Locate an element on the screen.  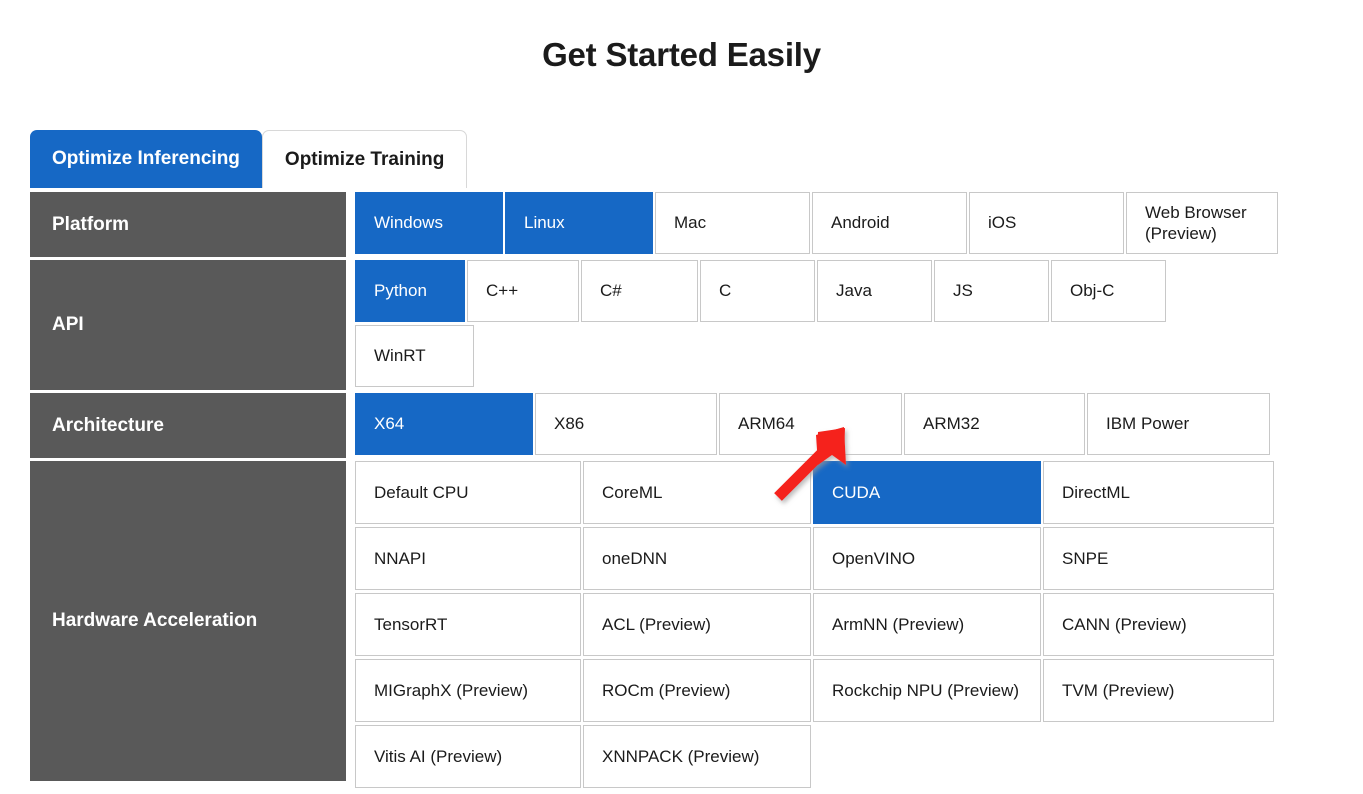
option-label: JS is located at coordinates (963, 291).